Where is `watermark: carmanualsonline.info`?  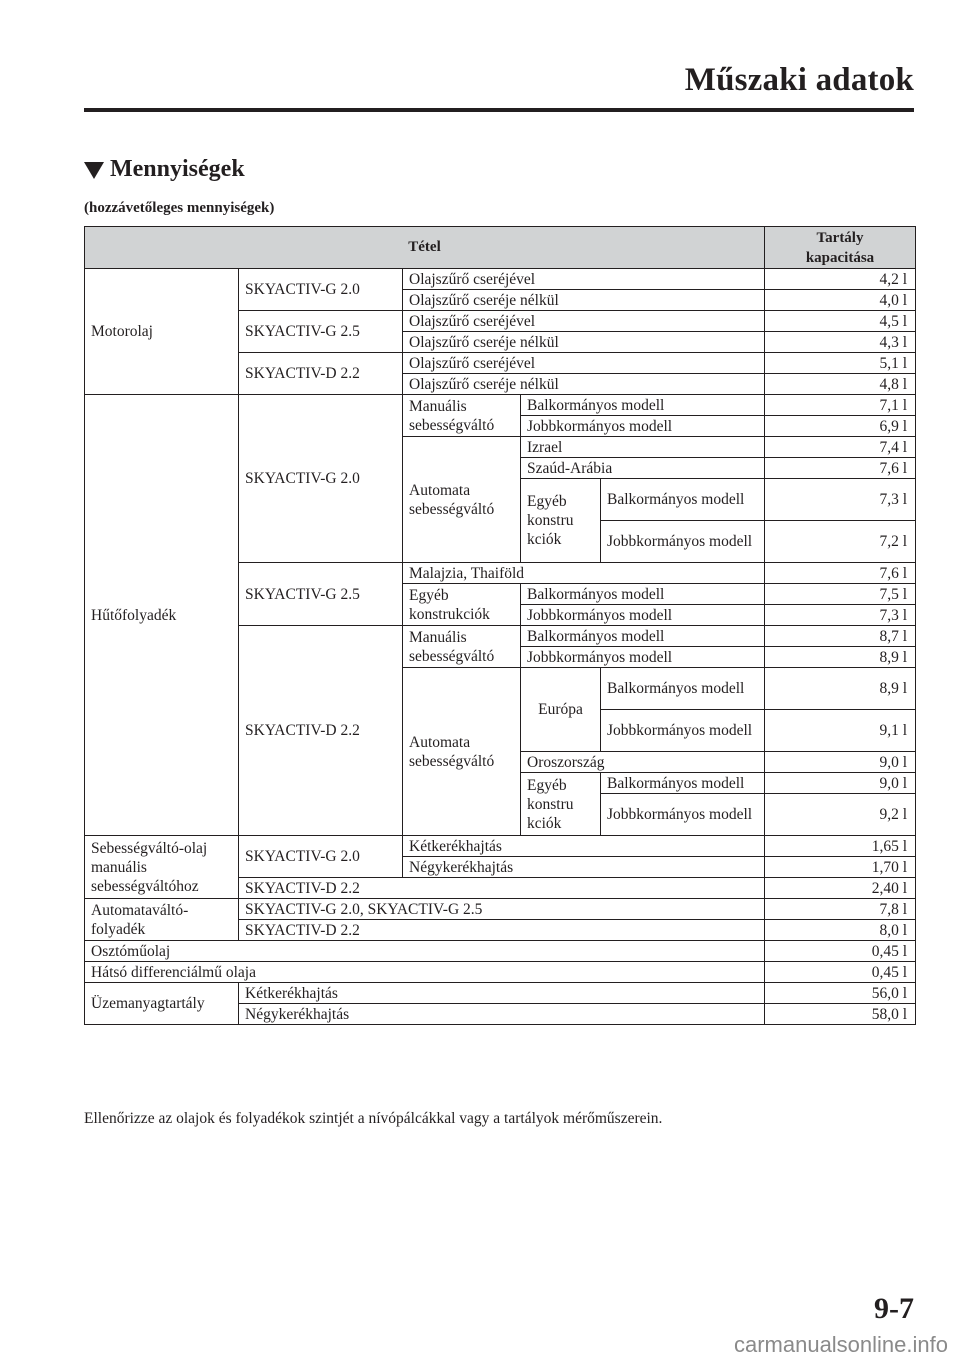 watermark: carmanualsonline.info is located at coordinates (840, 1344).